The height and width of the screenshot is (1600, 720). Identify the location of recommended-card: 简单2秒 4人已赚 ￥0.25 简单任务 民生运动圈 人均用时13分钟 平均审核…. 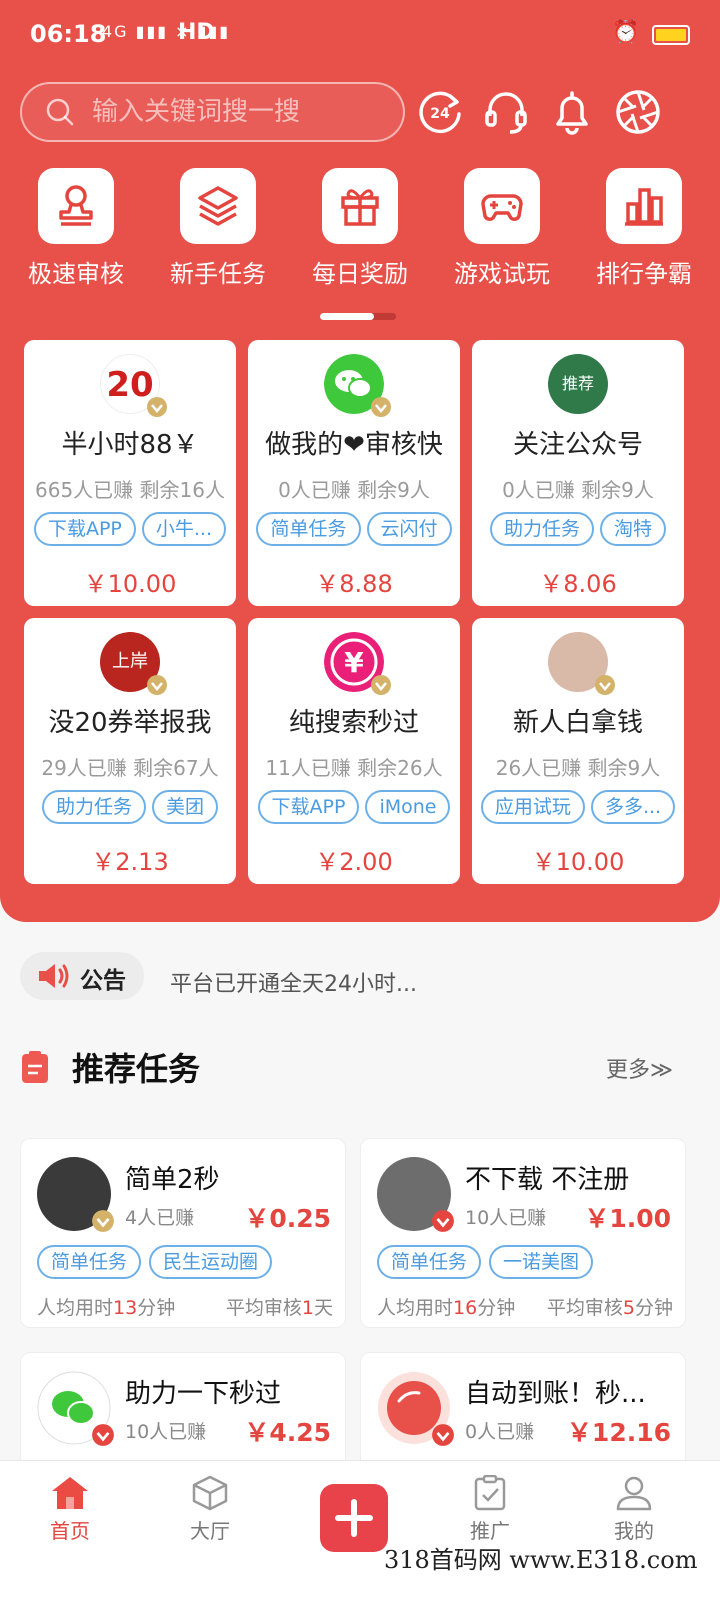
(183, 1233).